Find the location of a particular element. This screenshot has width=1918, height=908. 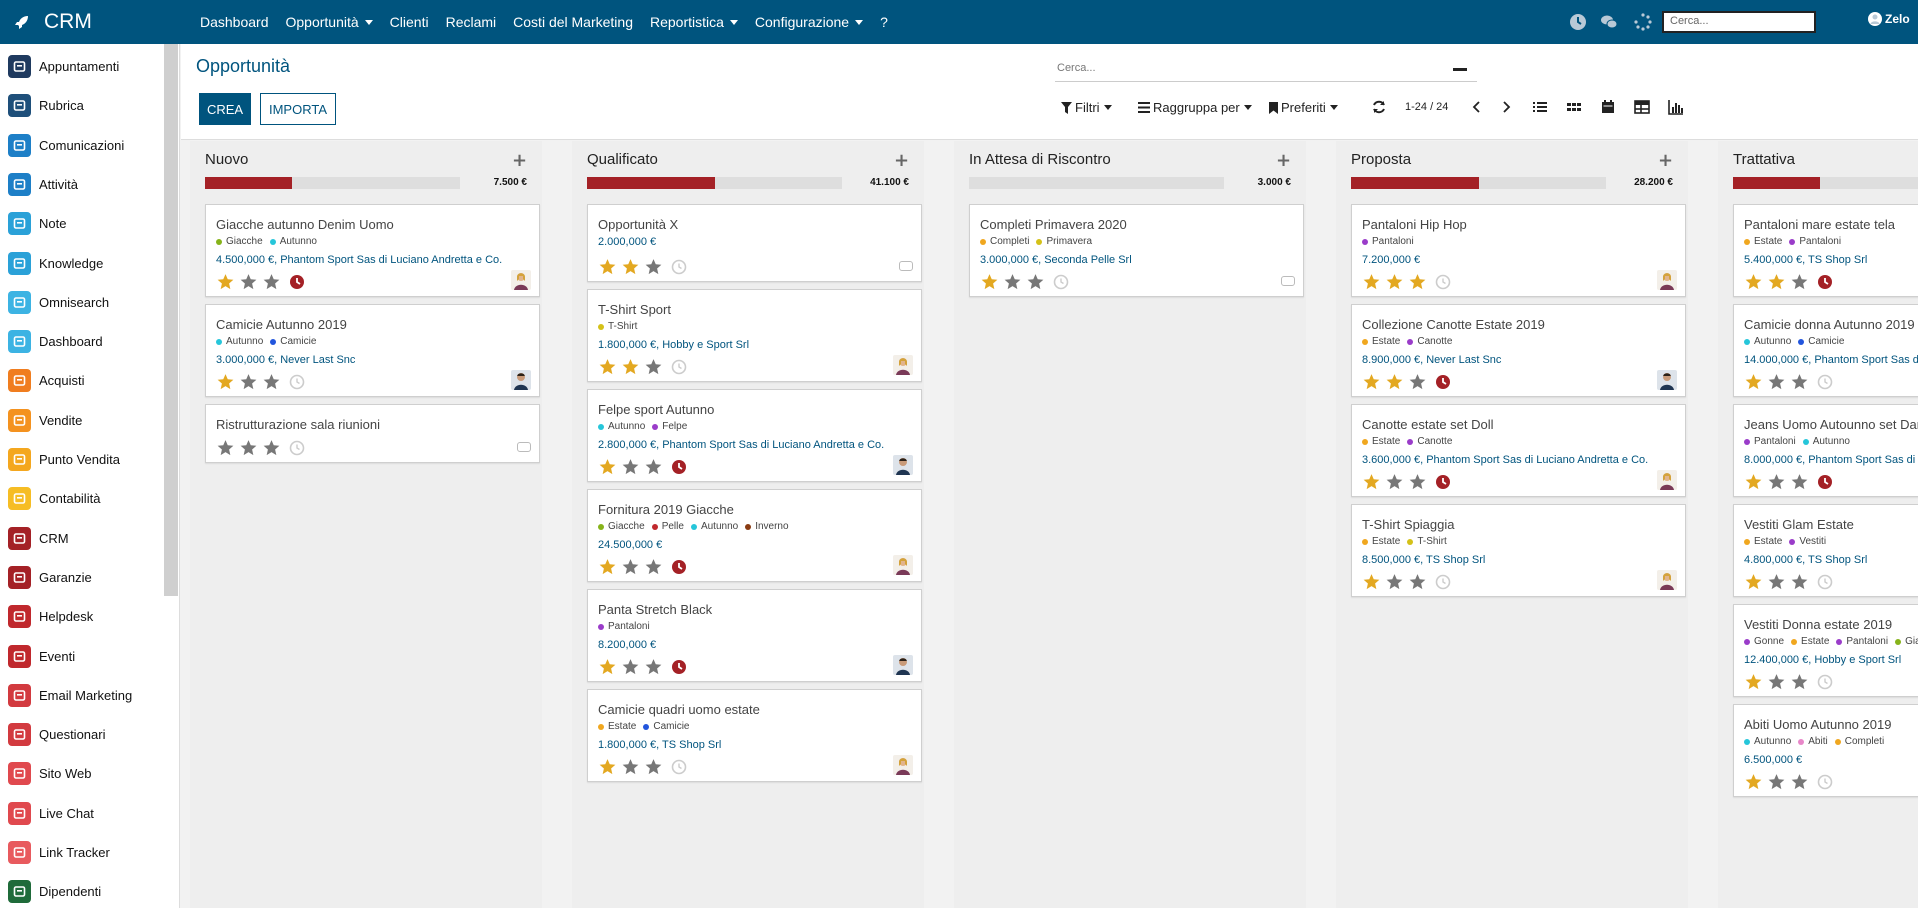

sidebar-item-dashboard: Dashboard is located at coordinates (82, 341).